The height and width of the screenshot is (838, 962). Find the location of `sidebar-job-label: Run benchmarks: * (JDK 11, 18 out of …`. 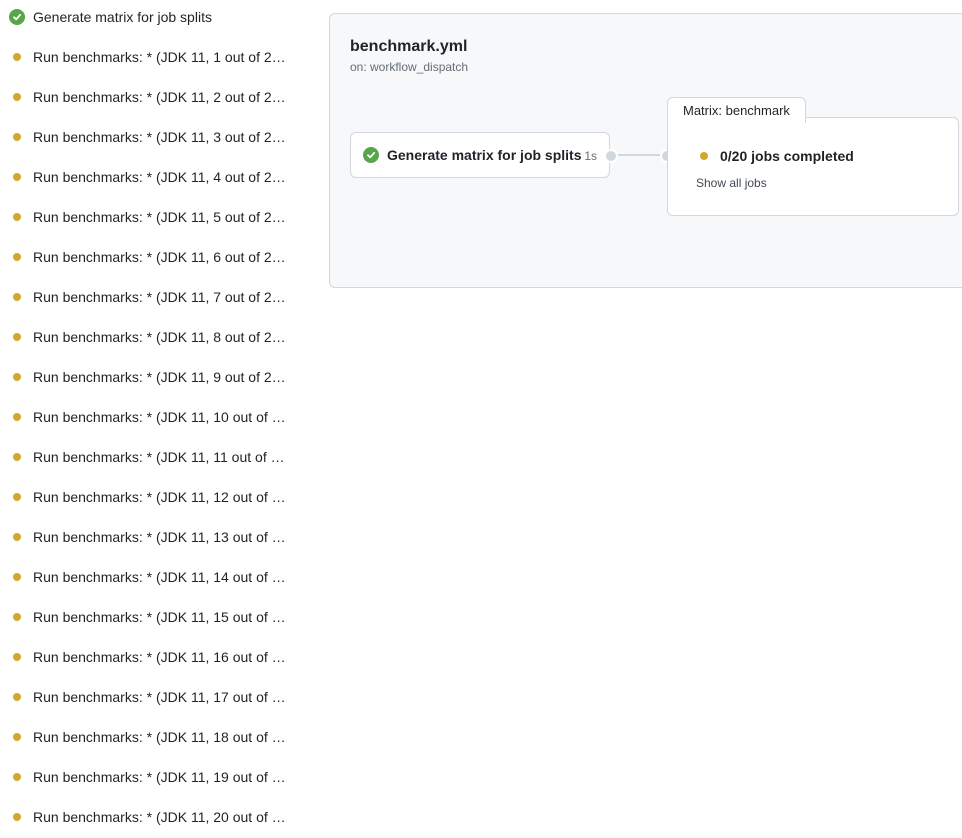

sidebar-job-label: Run benchmarks: * (JDK 11, 18 out of … is located at coordinates (159, 737).